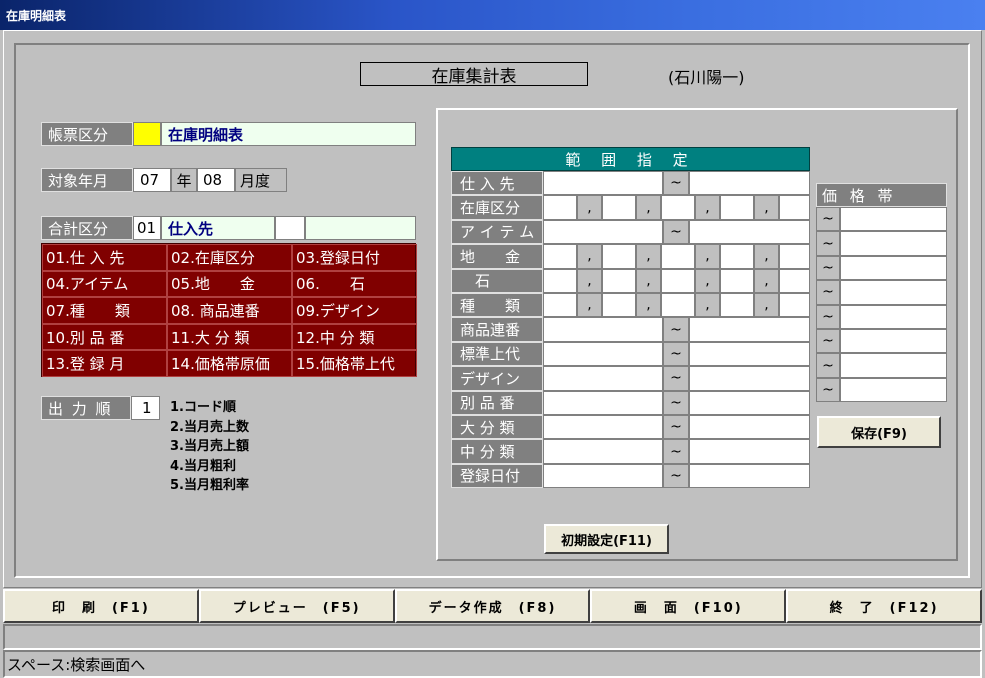  Describe the element at coordinates (152, 180) in the screenshot. I see `target-year-input: 07` at that location.